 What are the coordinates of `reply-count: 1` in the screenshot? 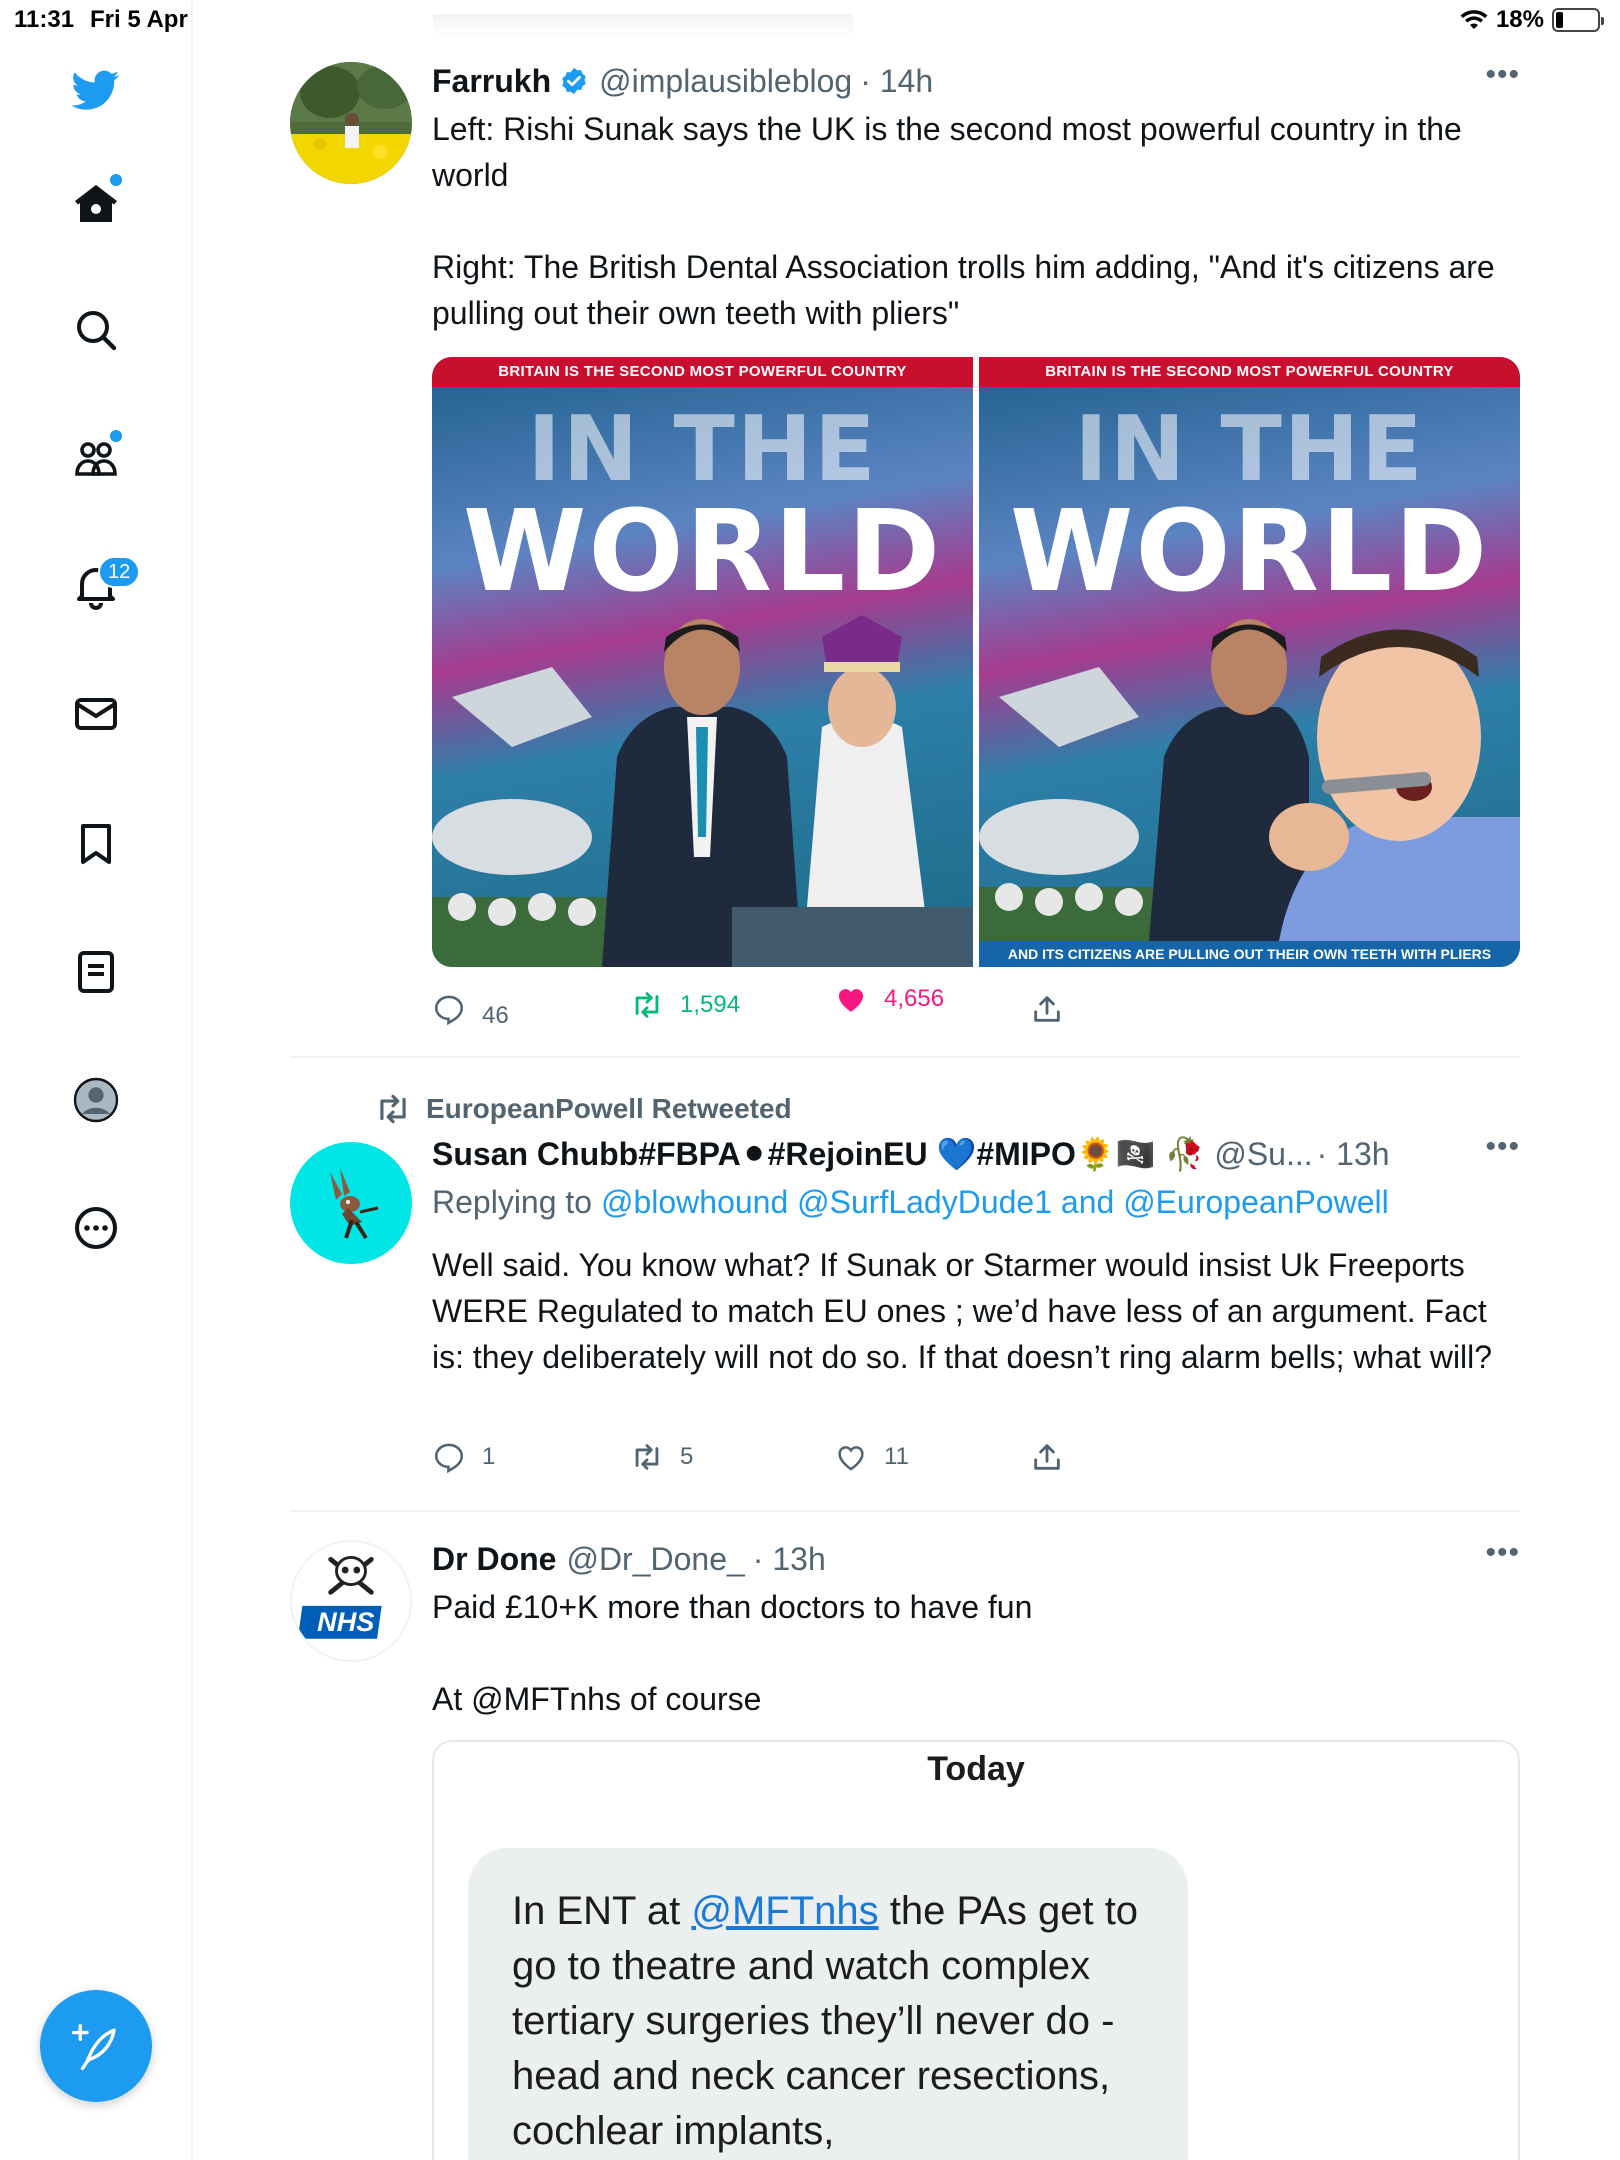 It's located at (489, 1456).